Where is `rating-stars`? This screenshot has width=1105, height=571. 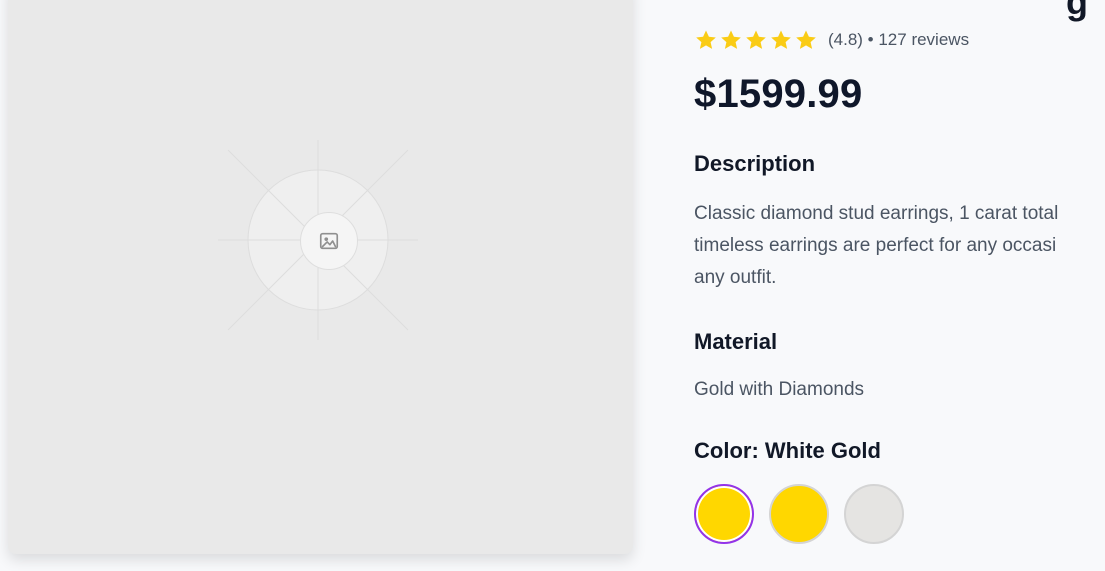 rating-stars is located at coordinates (756, 40).